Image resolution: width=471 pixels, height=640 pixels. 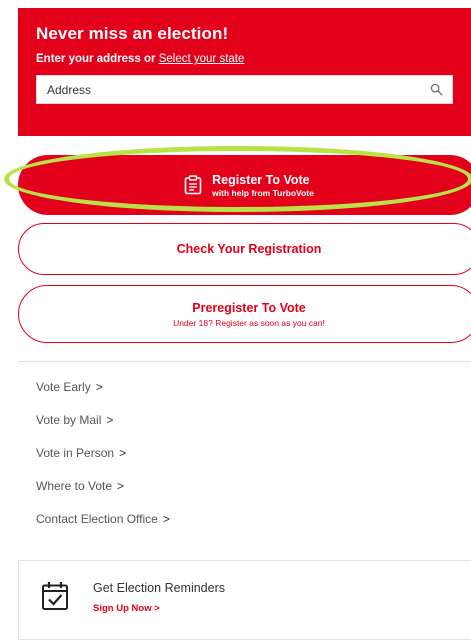 I want to click on calendar-check-icon, so click(x=55, y=596).